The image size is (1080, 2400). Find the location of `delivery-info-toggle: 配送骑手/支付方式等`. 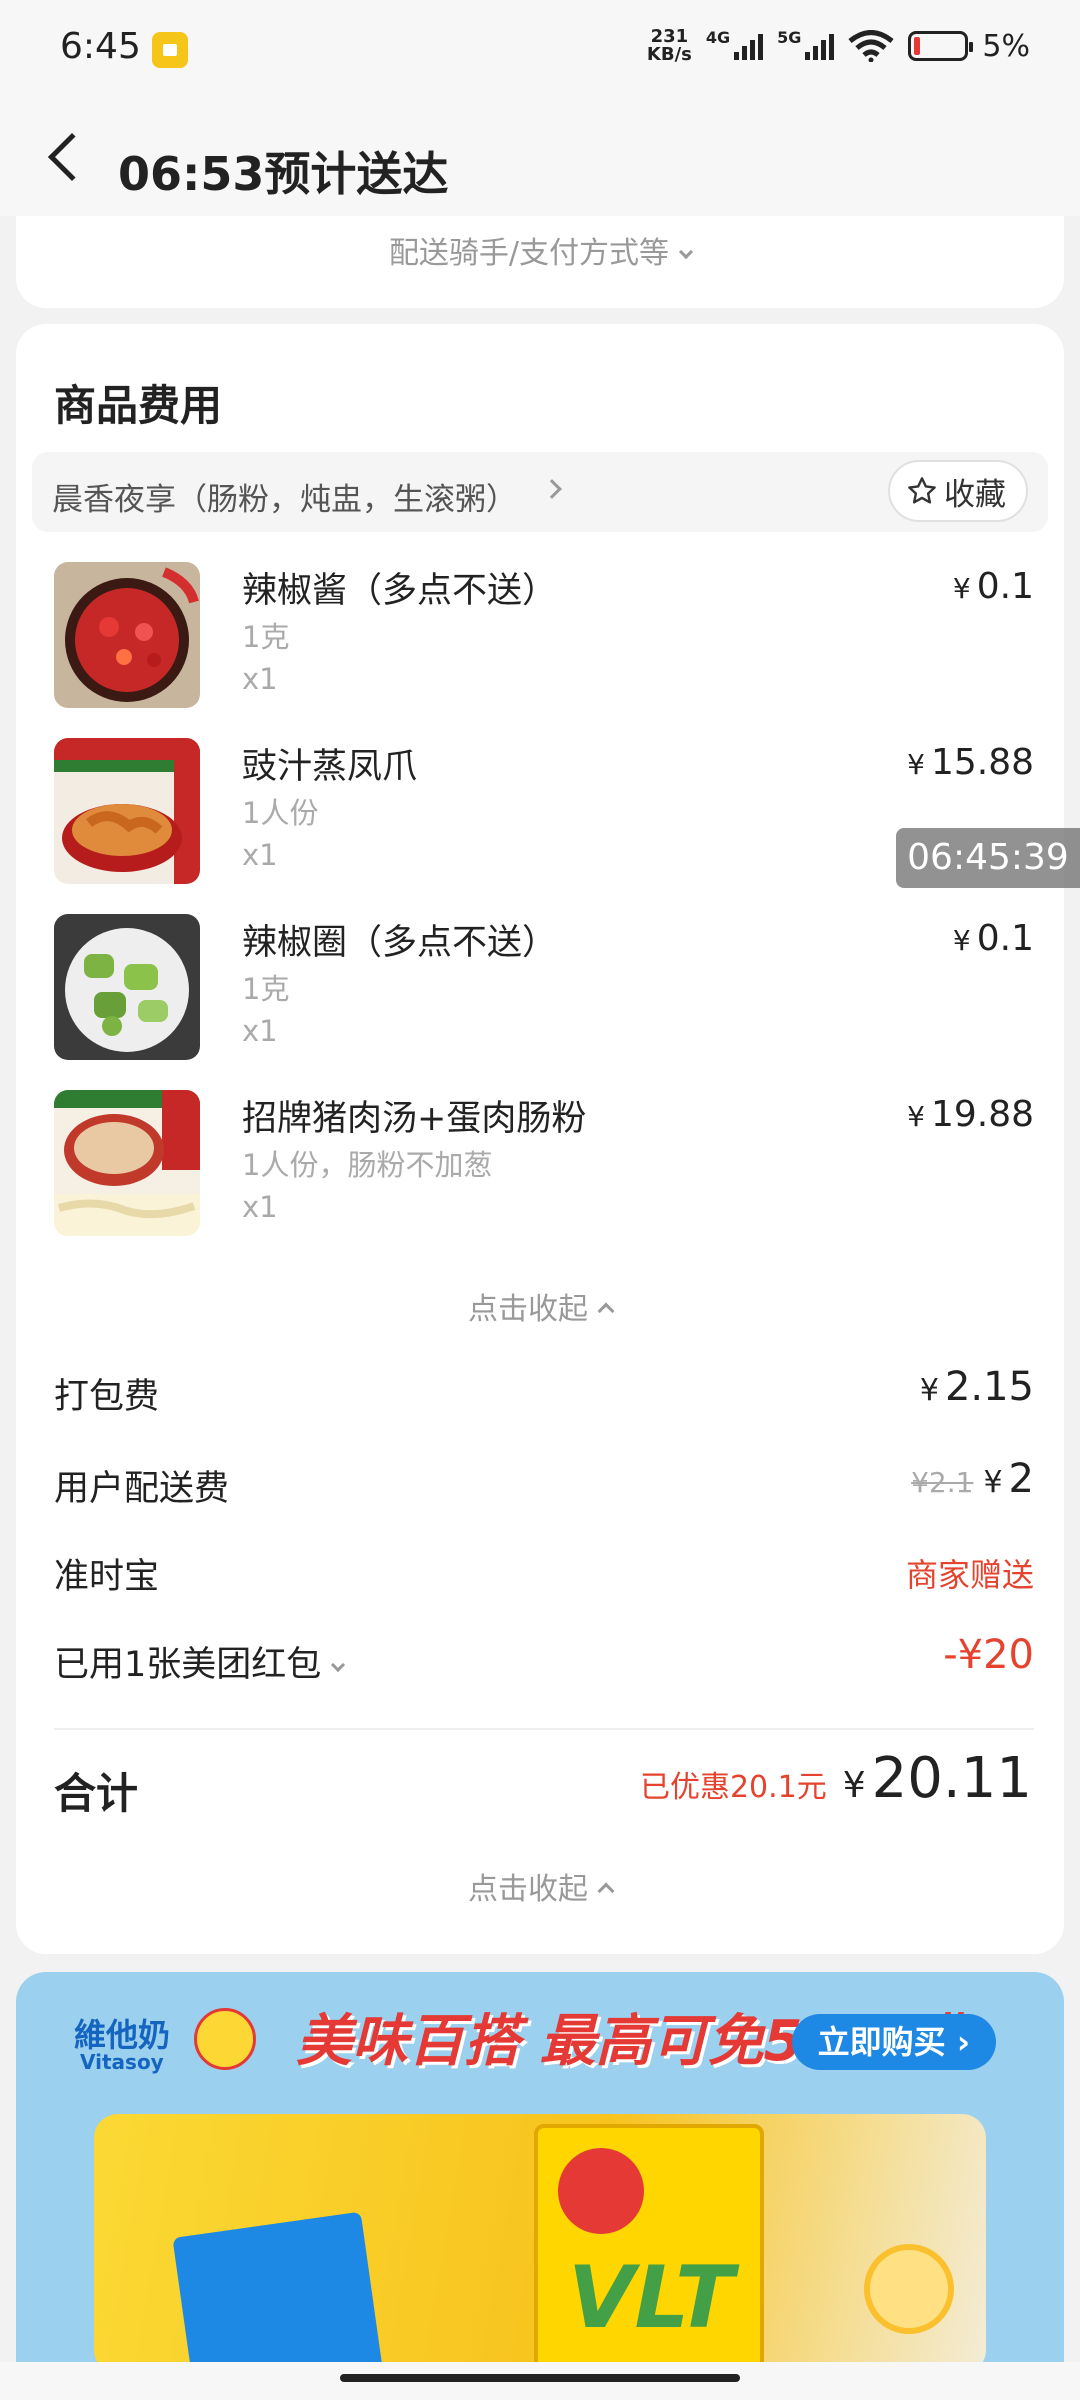

delivery-info-toggle: 配送骑手/支付方式等 is located at coordinates (540, 250).